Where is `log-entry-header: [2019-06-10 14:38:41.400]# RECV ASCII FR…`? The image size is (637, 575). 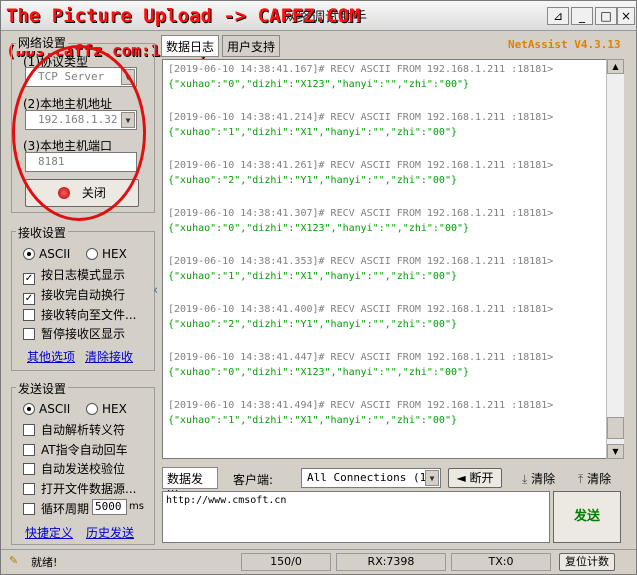
log-entry-header: [2019-06-10 14:38:41.400]# RECV ASCII FR… is located at coordinates (361, 309).